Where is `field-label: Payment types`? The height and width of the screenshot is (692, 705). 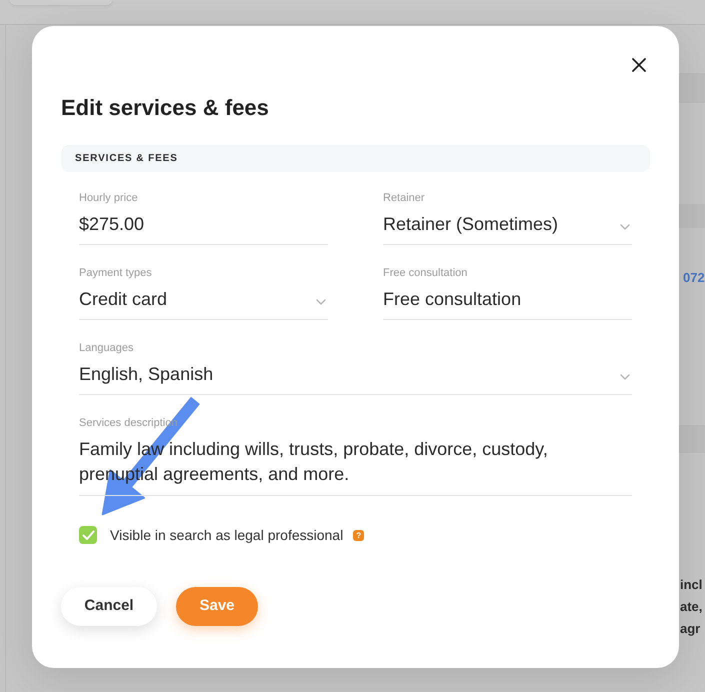
field-label: Payment types is located at coordinates (115, 273).